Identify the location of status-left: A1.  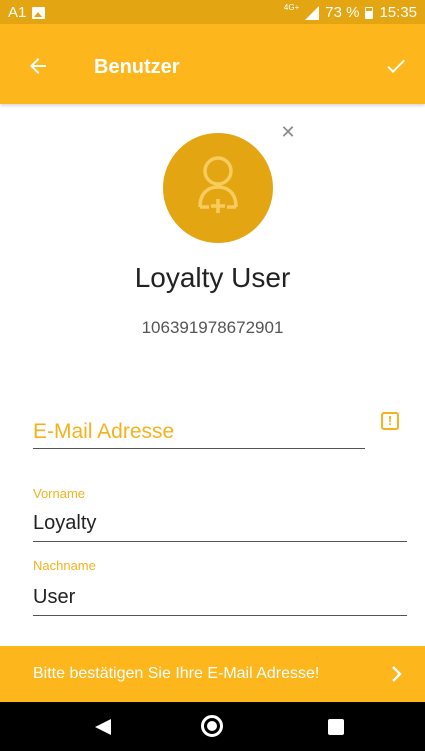
(27, 12).